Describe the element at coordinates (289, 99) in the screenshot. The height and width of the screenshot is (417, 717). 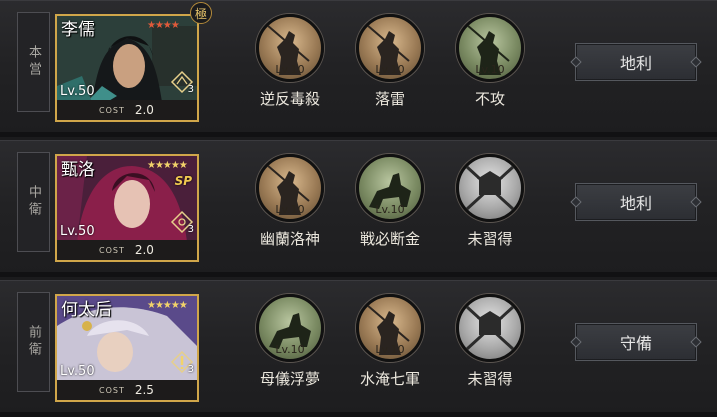
I see `skill-name: 逆反毒殺` at that location.